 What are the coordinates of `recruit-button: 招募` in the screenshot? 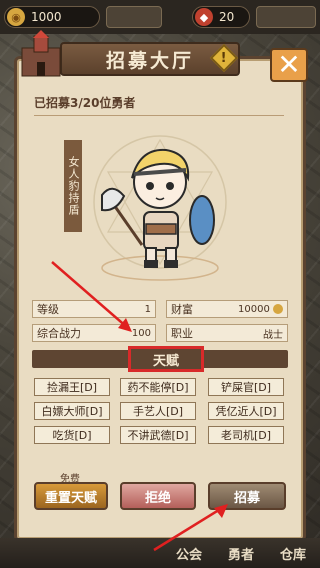 It's located at (247, 496).